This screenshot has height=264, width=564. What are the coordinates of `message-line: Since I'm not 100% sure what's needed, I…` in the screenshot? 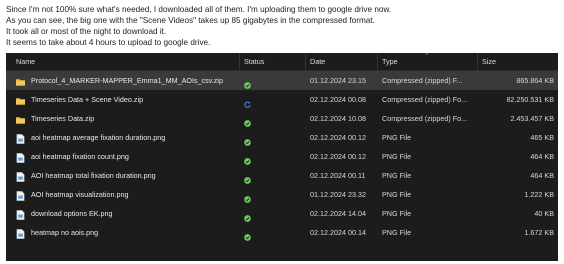 It's located at (199, 9).